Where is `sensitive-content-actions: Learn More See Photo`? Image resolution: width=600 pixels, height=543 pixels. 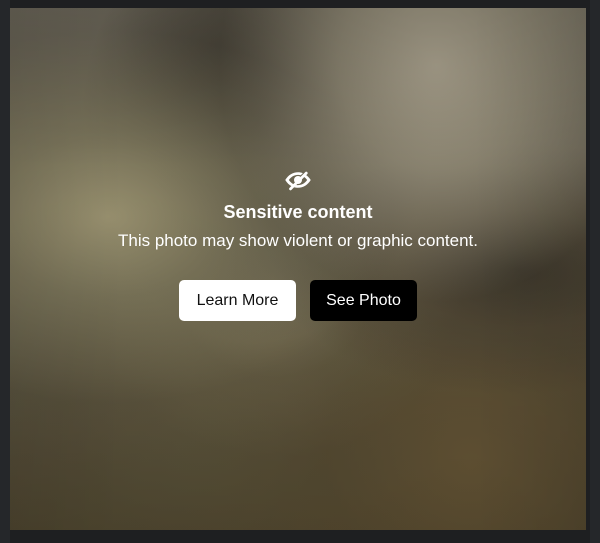 sensitive-content-actions: Learn More See Photo is located at coordinates (298, 300).